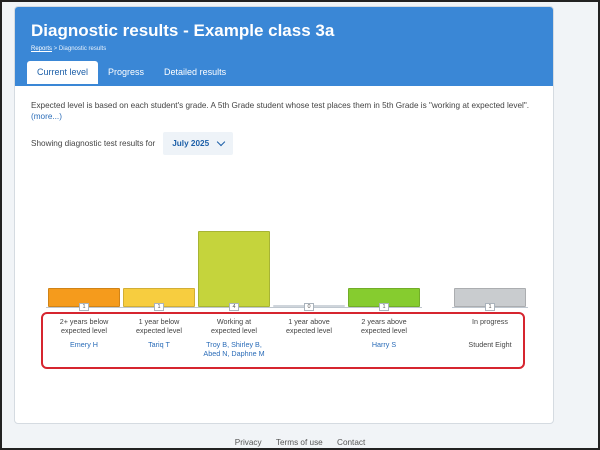  What do you see at coordinates (351, 442) in the screenshot?
I see `footer-contact-link: Contact` at bounding box center [351, 442].